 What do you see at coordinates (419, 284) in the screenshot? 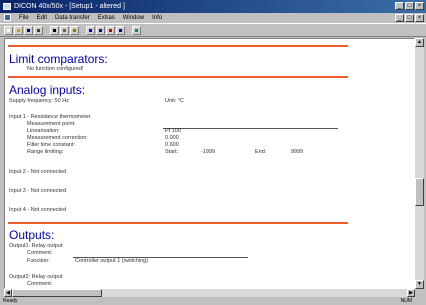
I see `scroll-down-icon: ▼` at bounding box center [419, 284].